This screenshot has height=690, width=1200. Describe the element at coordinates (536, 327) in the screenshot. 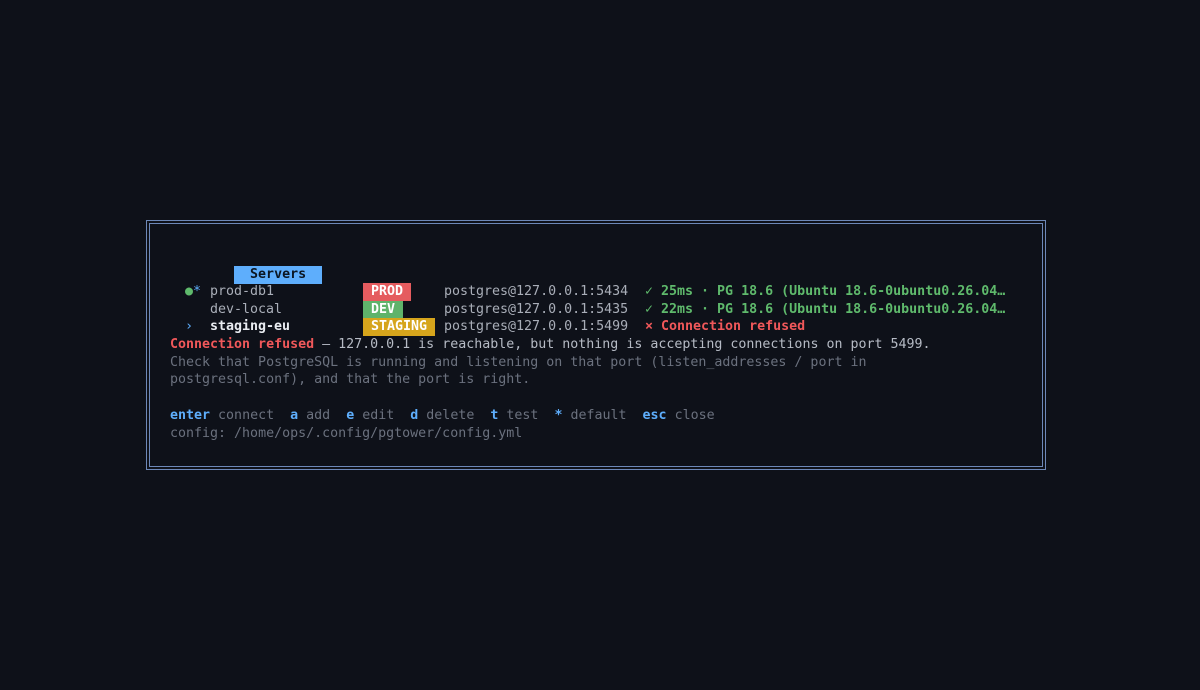

I see `server-address: postgres@127.0.0.1:5499` at that location.